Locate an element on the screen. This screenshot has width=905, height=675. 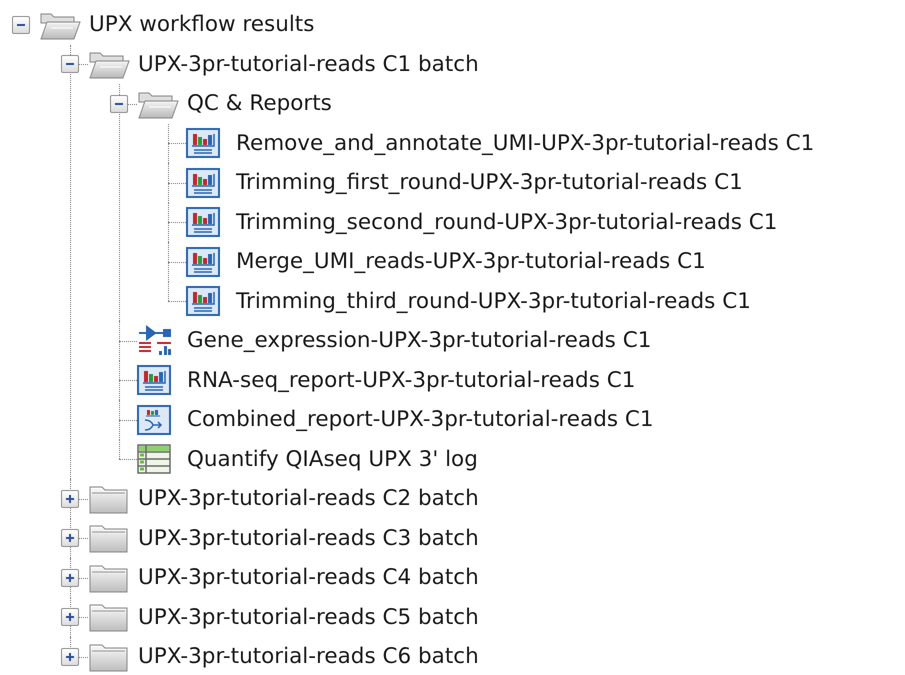
tree-item: Remove_and_annotate_UMI-UPX-3pr-tutorial-reads C1 is located at coordinates (525, 143).